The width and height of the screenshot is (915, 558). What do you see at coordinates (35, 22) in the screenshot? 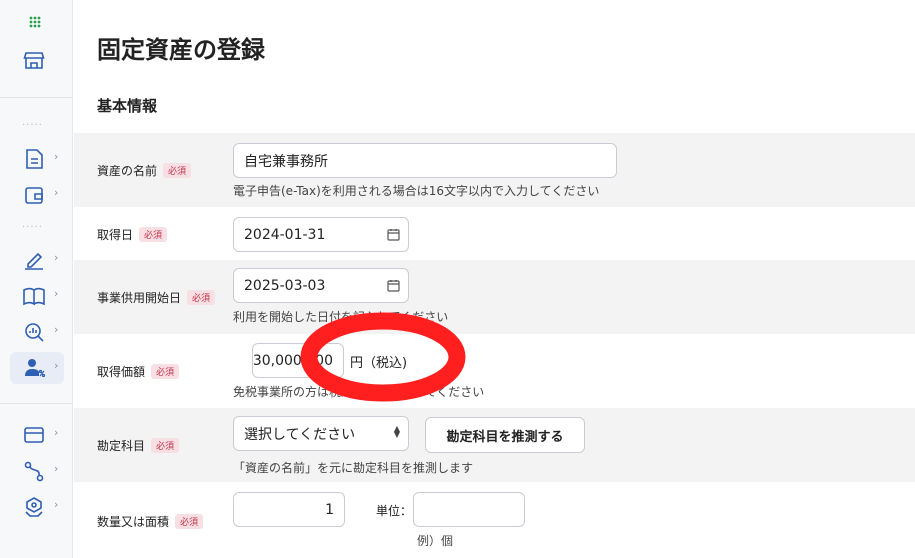
I see `apps-grid-icon` at bounding box center [35, 22].